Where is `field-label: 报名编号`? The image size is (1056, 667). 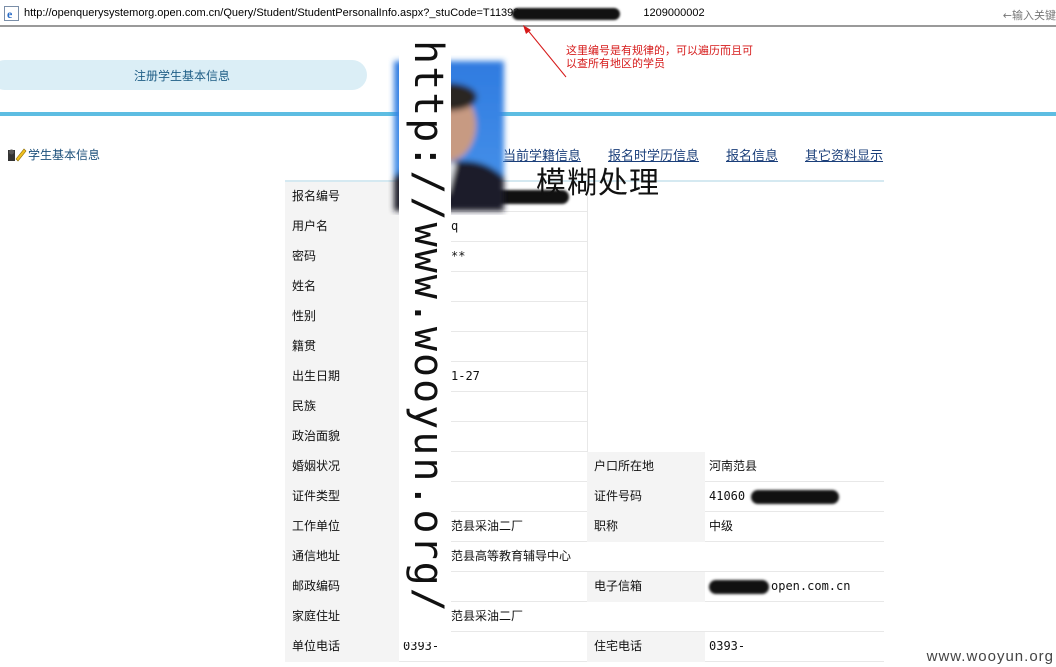 field-label: 报名编号 is located at coordinates (342, 197).